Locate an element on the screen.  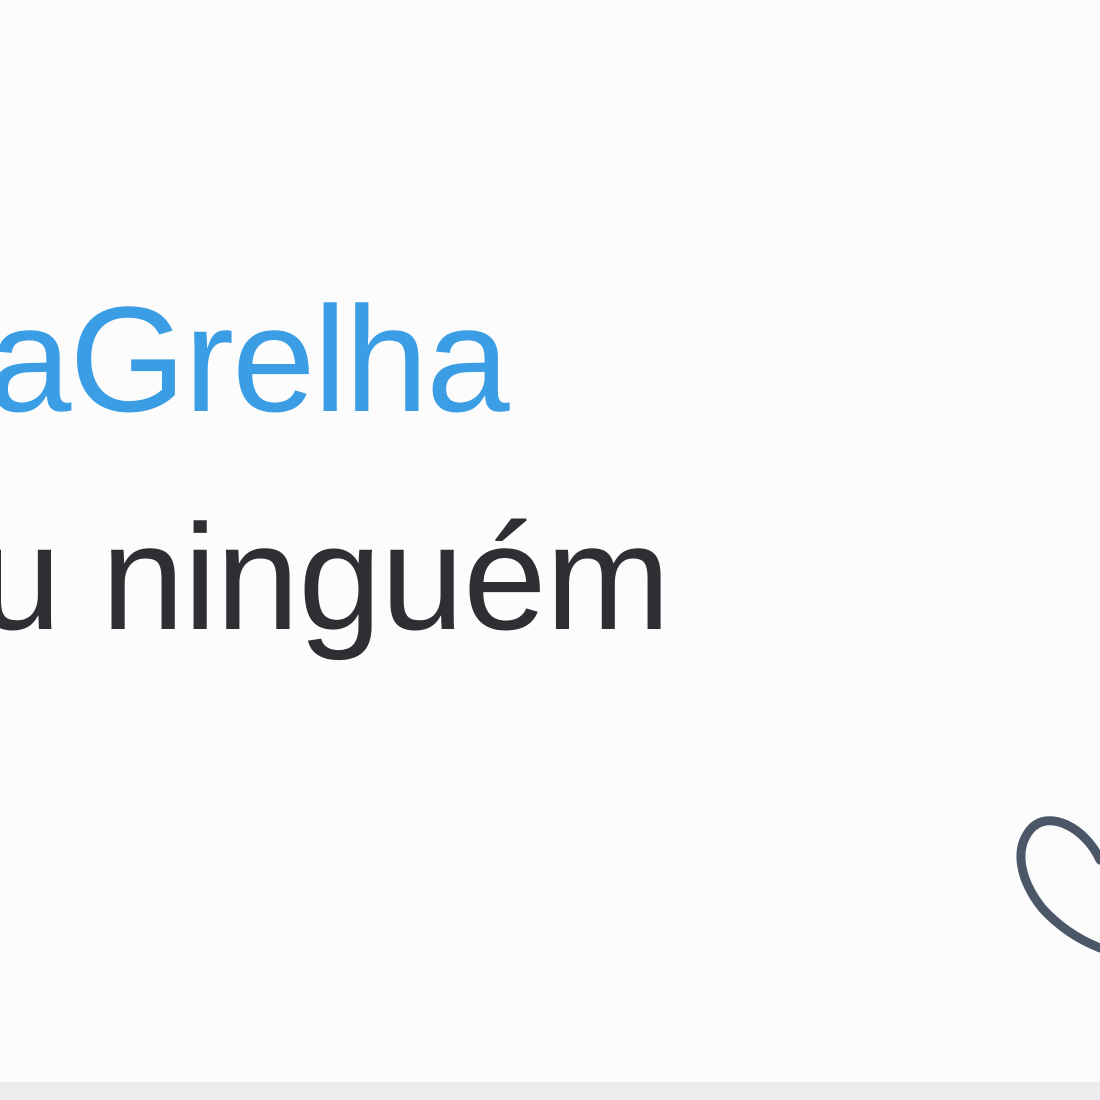
divider is located at coordinates (550, 1091).